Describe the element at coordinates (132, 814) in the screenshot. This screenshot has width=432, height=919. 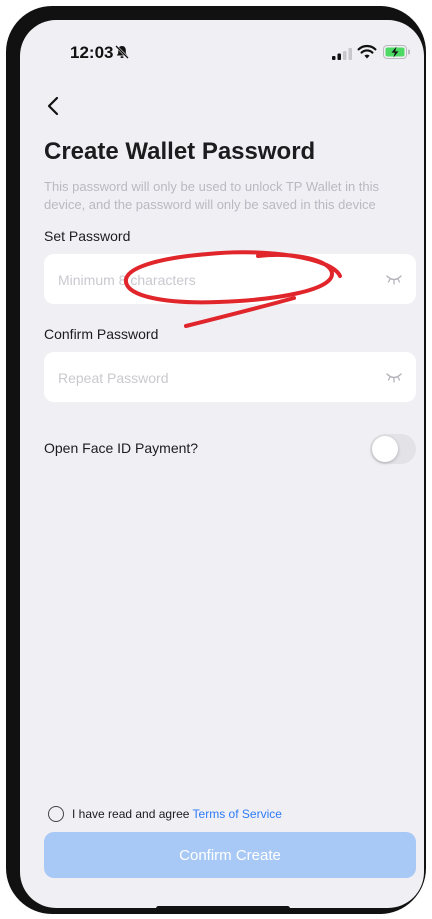
I see `agreement-label: I have read and agree` at that location.